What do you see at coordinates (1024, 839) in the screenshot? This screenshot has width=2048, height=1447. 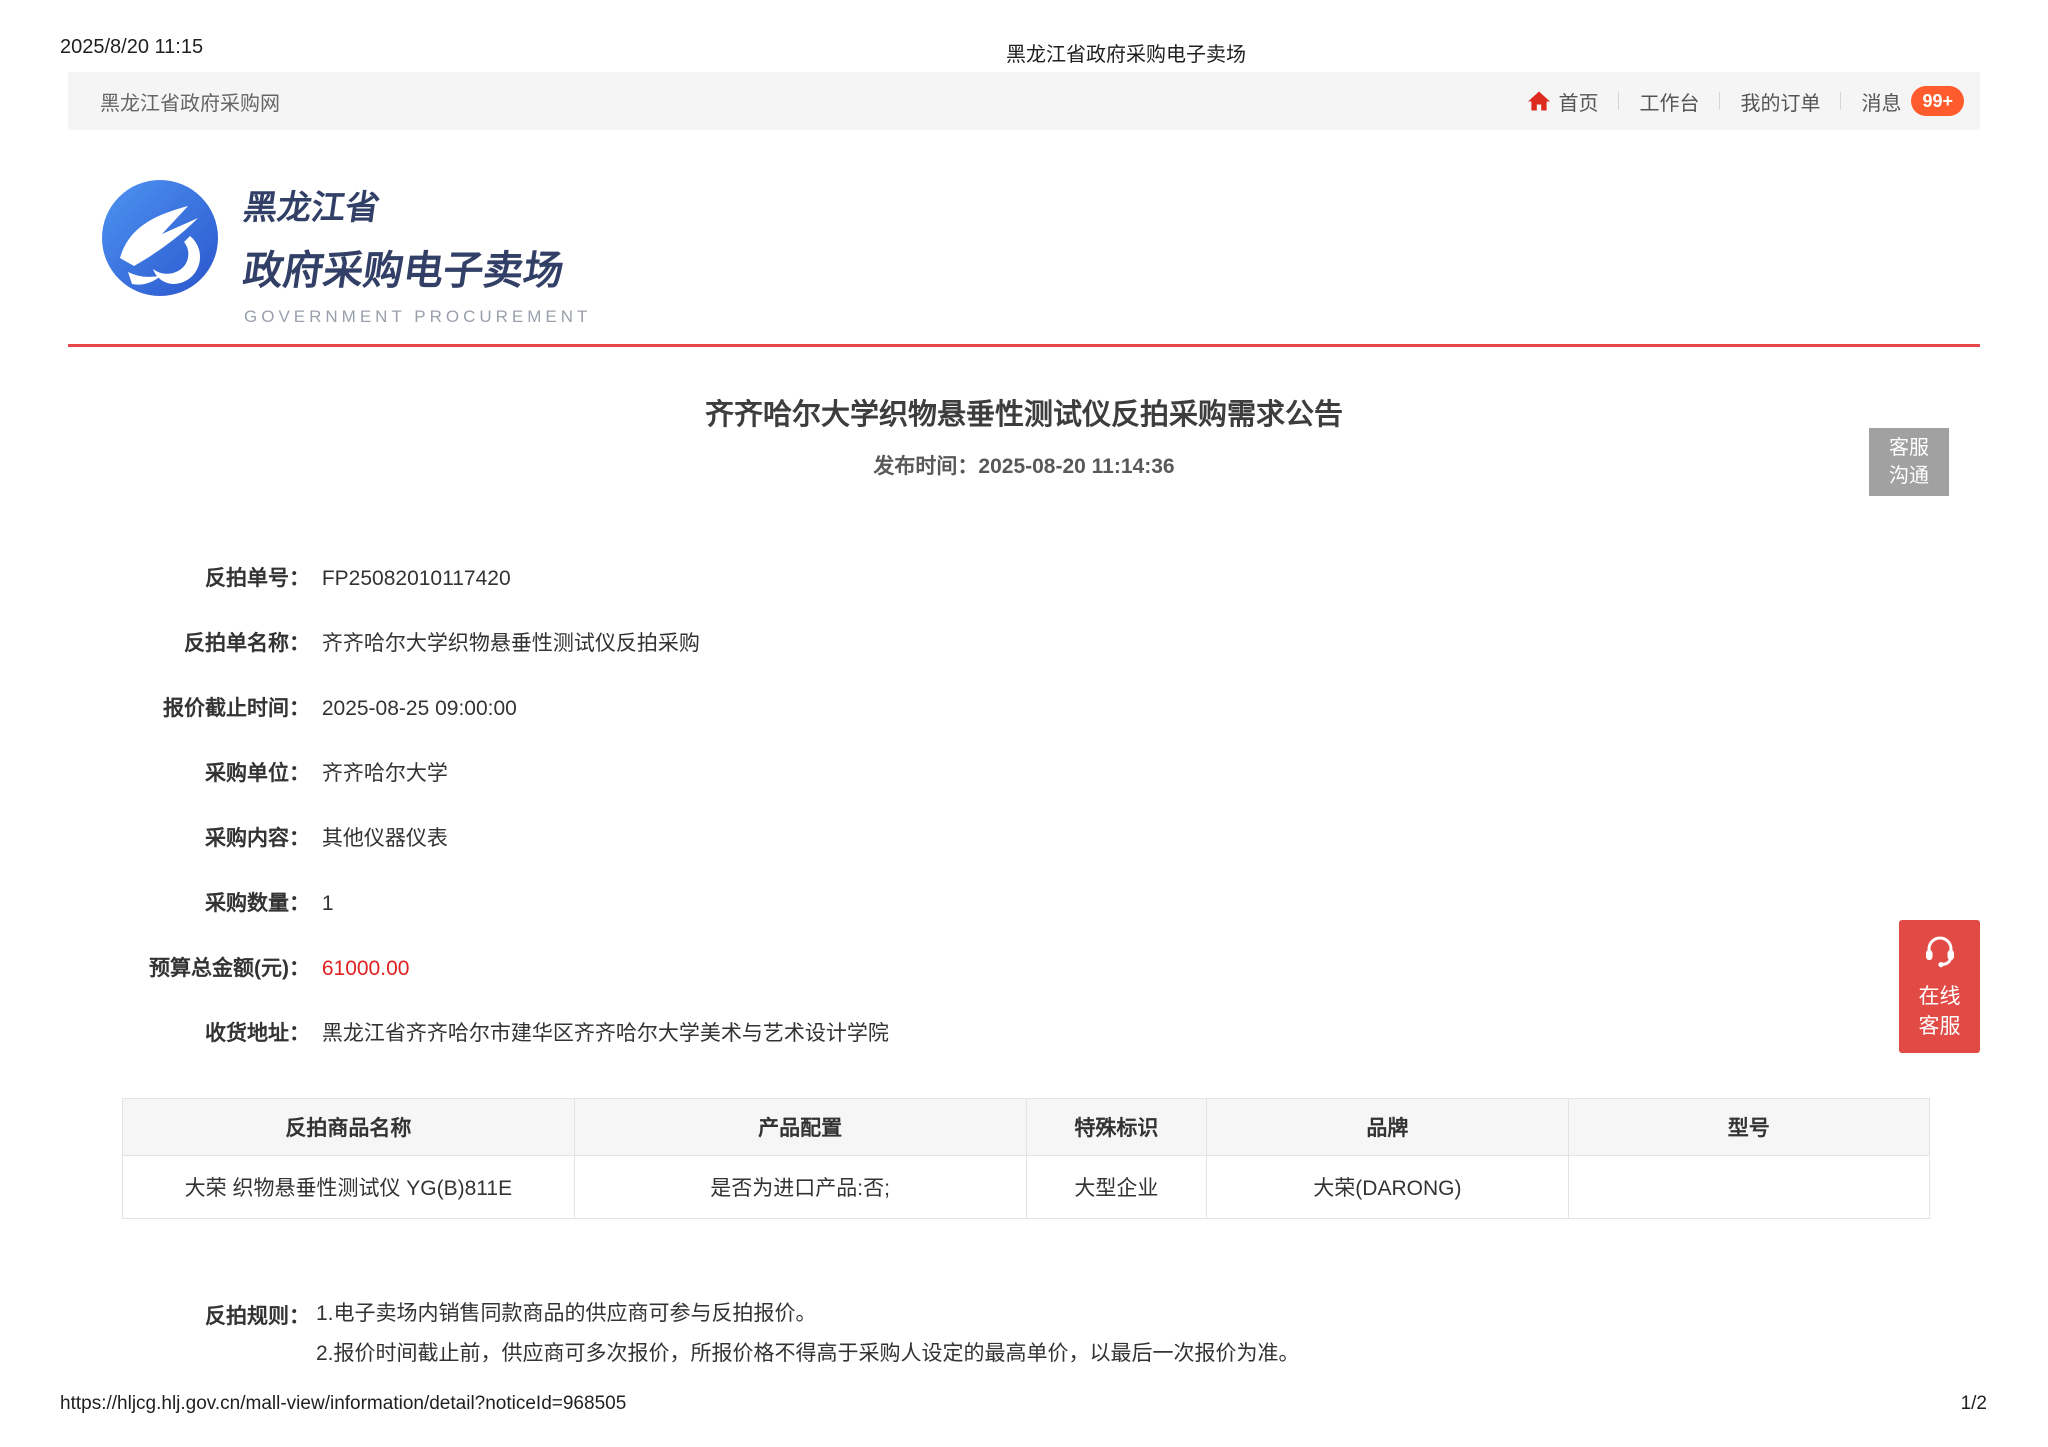 I see `field-row-content: 采购内容： 其他仪器仪表` at bounding box center [1024, 839].